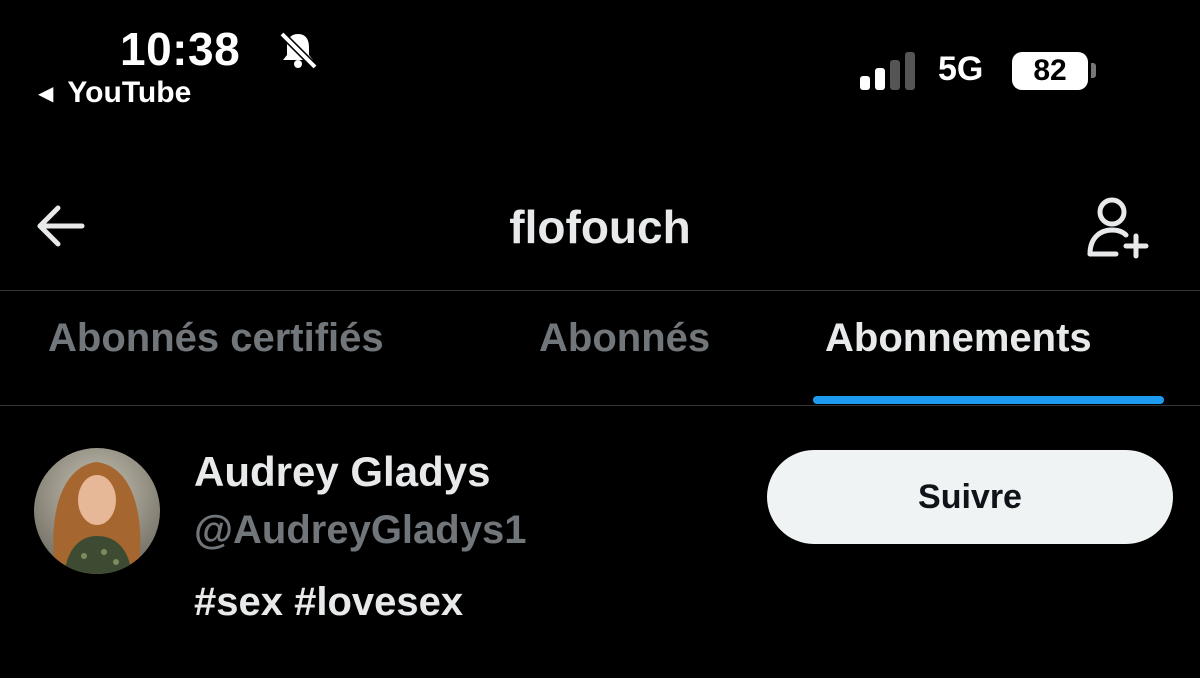  I want to click on add-user-icon, so click(1117, 227).